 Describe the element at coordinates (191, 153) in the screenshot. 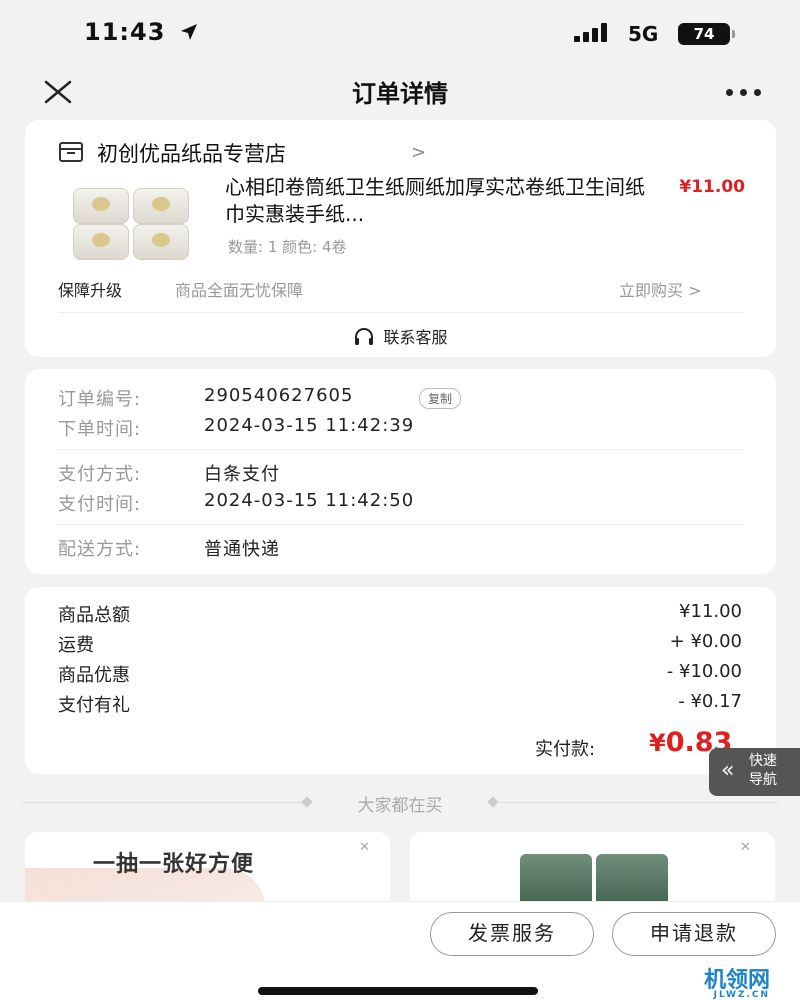

I see `shop-name: 初创优品纸品专营店` at that location.